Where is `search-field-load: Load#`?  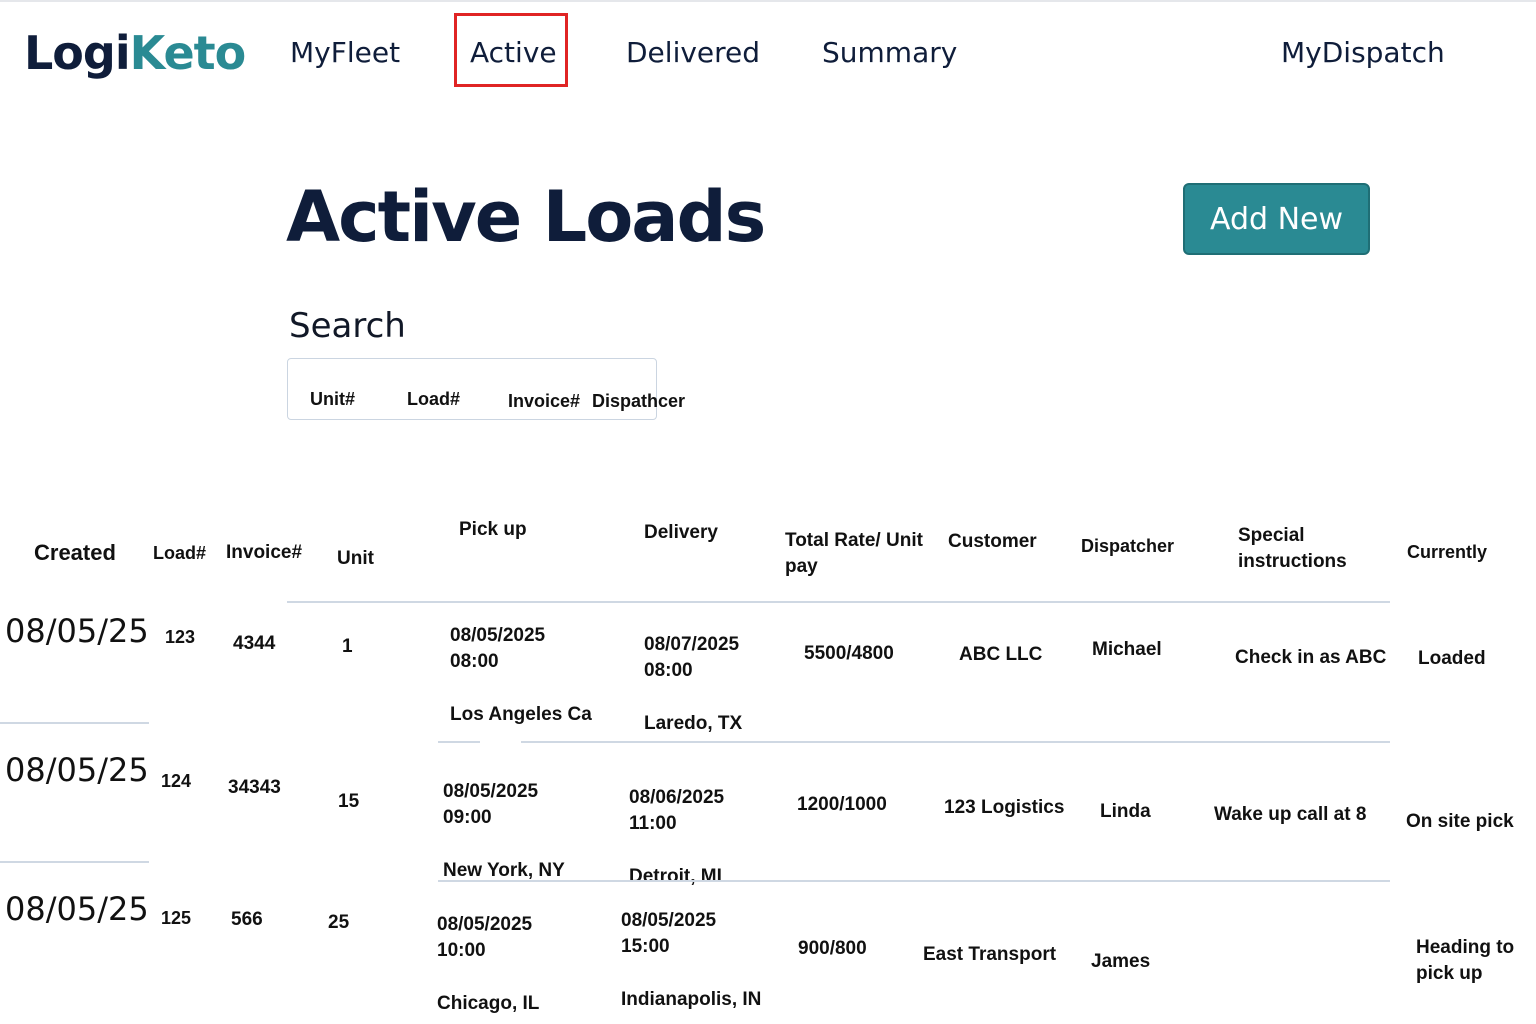
search-field-load: Load# is located at coordinates (433, 399).